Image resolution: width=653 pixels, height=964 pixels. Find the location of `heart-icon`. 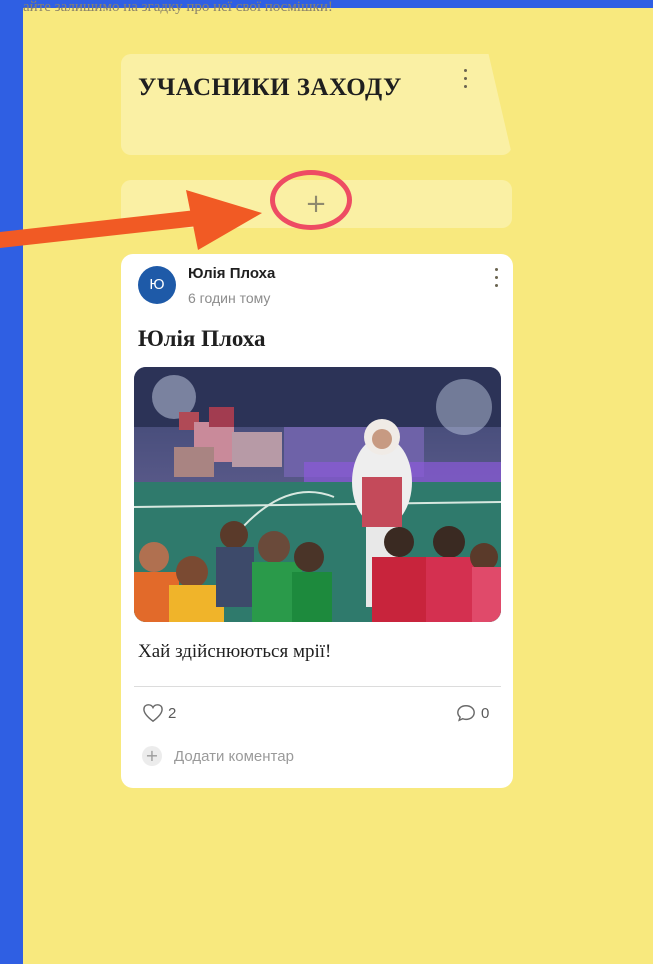

heart-icon is located at coordinates (153, 713).